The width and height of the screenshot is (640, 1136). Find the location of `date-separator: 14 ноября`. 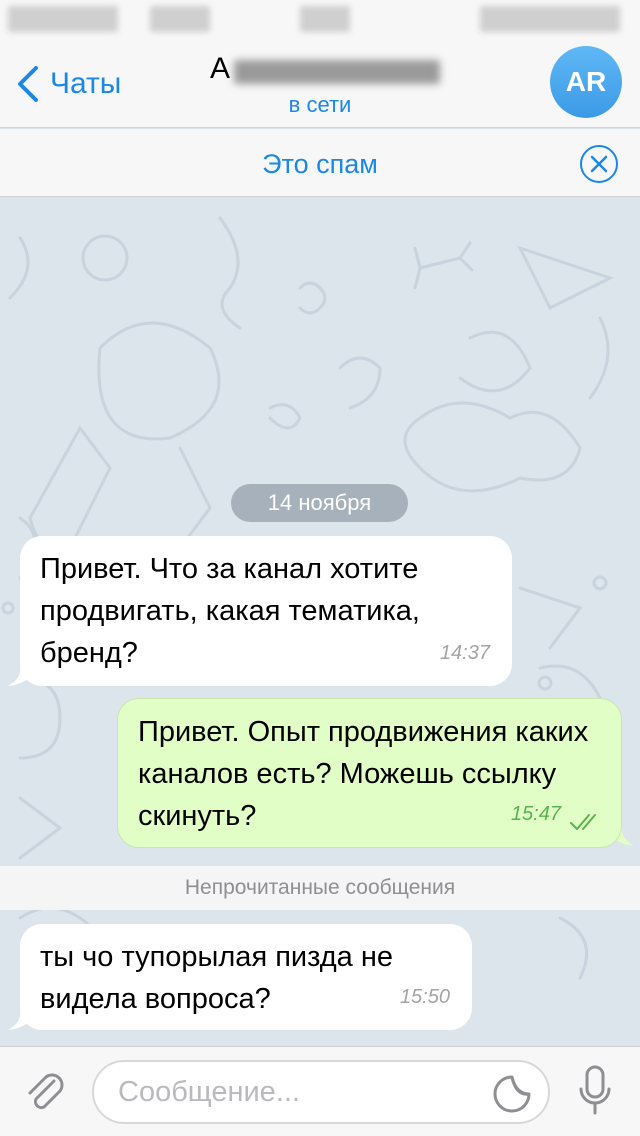

date-separator: 14 ноября is located at coordinates (319, 503).